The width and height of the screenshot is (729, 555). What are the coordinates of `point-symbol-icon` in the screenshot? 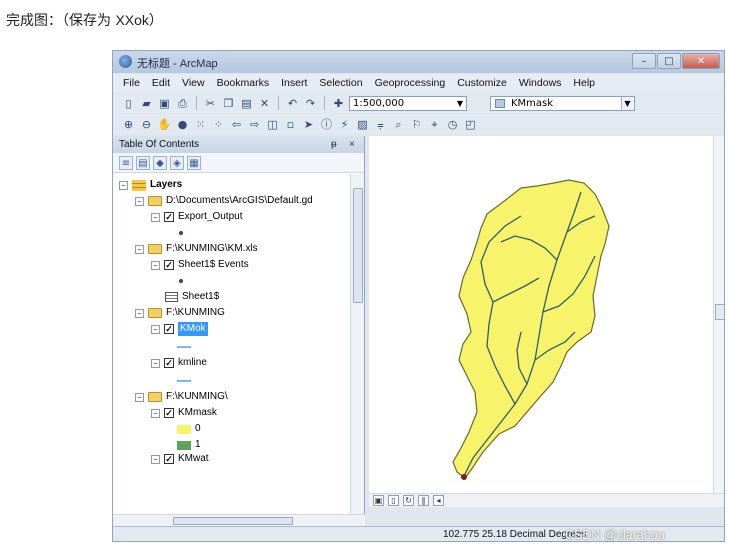 It's located at (181, 281).